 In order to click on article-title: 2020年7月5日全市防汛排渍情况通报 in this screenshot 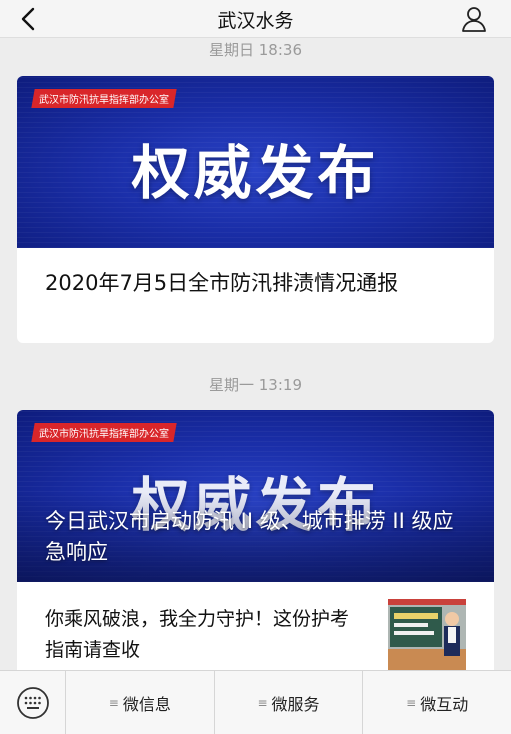, I will do `click(222, 283)`.